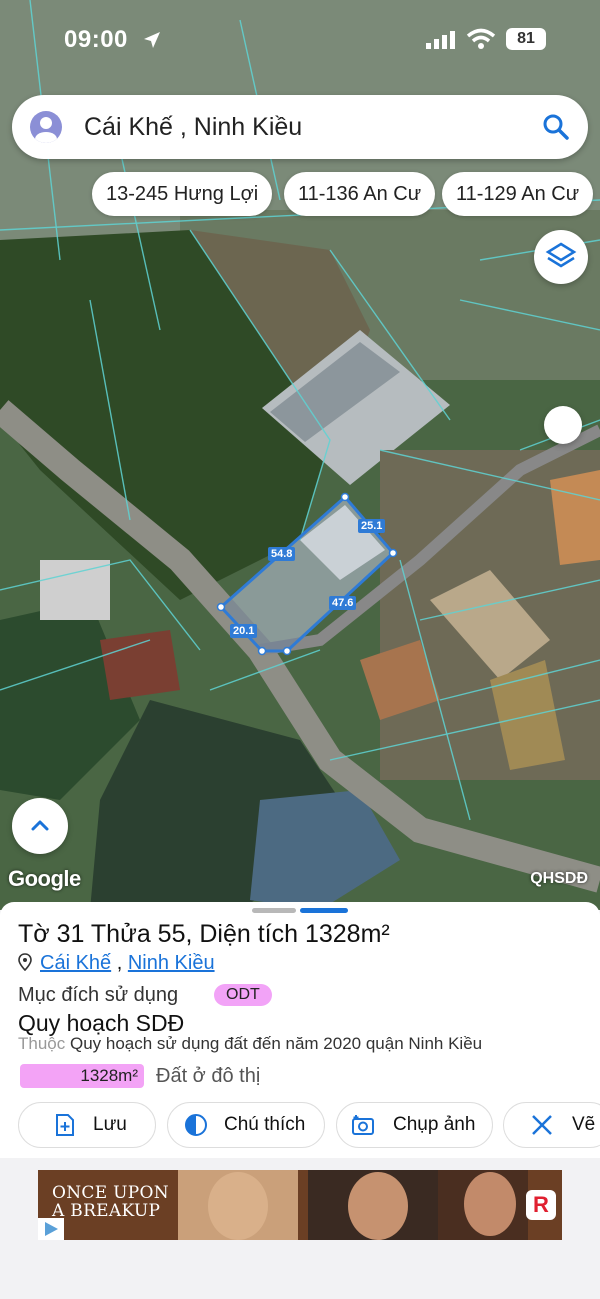 This screenshot has height=1299, width=600. Describe the element at coordinates (541, 1205) in the screenshot. I see `ad-badge: R` at that location.